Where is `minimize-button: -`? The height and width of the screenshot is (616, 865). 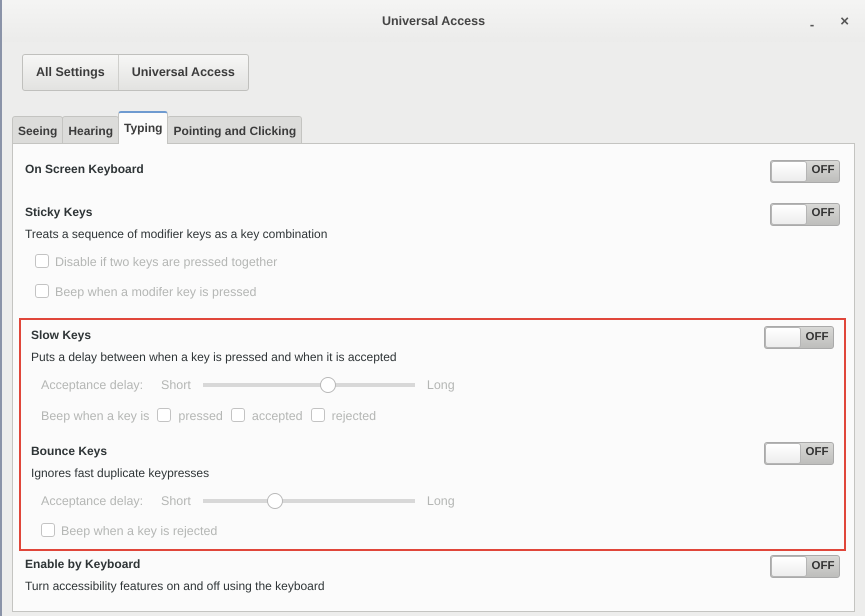
minimize-button: - is located at coordinates (812, 24).